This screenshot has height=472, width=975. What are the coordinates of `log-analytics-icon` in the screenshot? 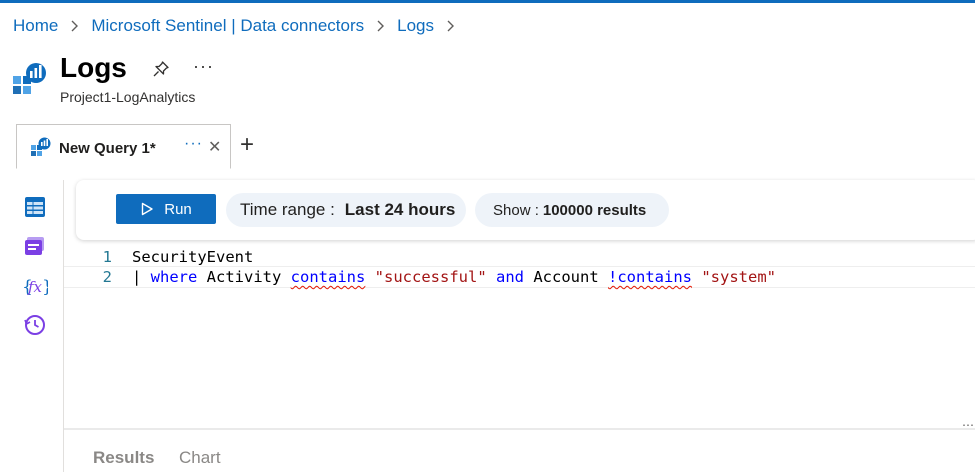 It's located at (30, 79).